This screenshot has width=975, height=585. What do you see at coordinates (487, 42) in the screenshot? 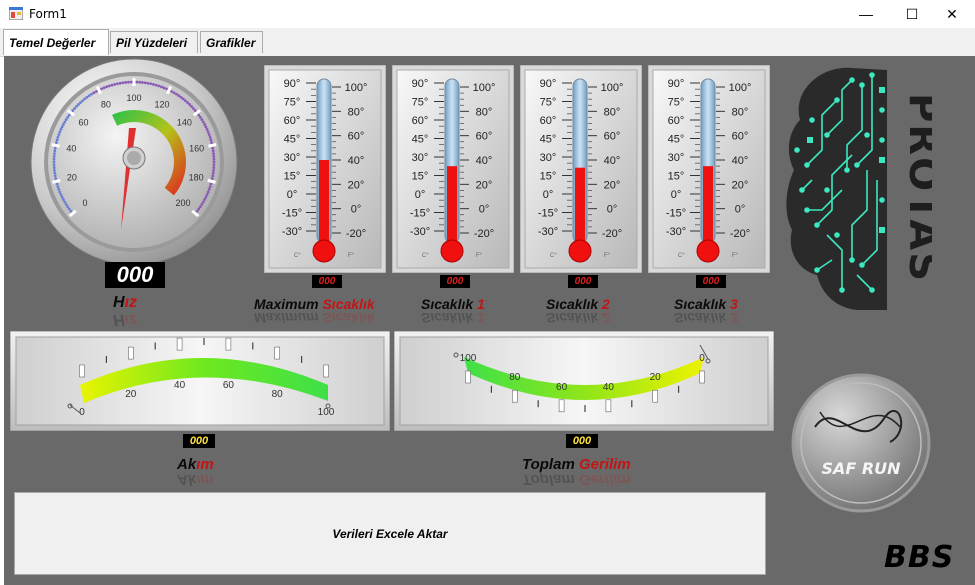
I see `tab-strip: Temel Değerler Pil Yüzdeleri Grafikler` at bounding box center [487, 42].